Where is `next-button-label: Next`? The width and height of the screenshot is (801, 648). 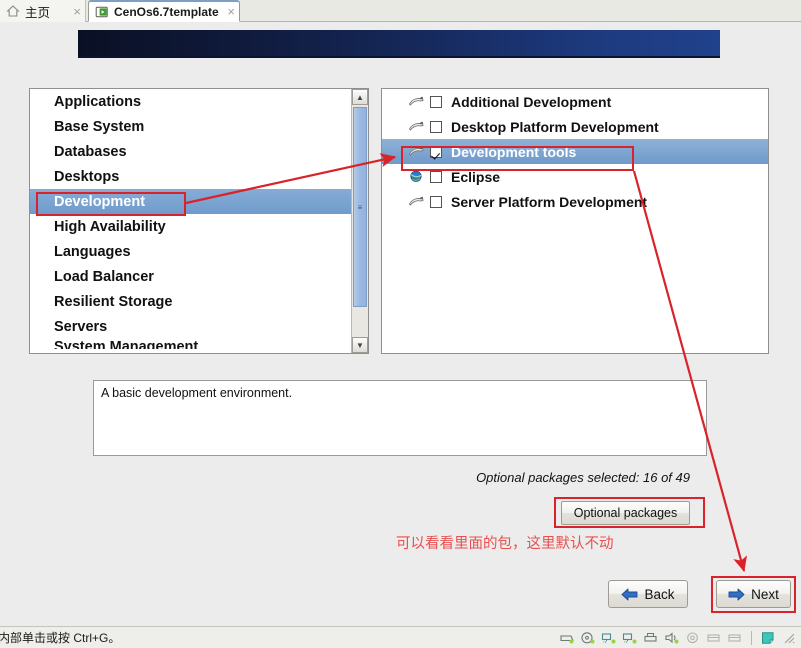
next-button-label: Next is located at coordinates (765, 594).